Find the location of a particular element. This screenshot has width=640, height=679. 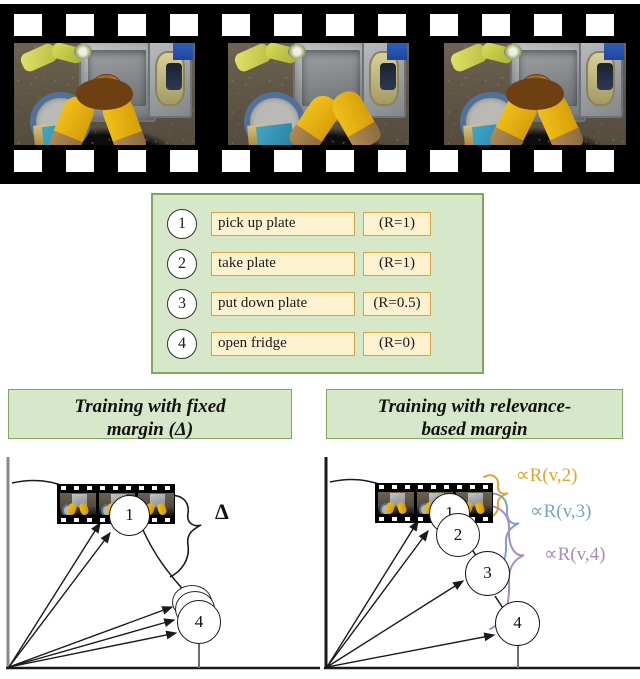

edge-origin-to-4a is located at coordinates (91, 637).